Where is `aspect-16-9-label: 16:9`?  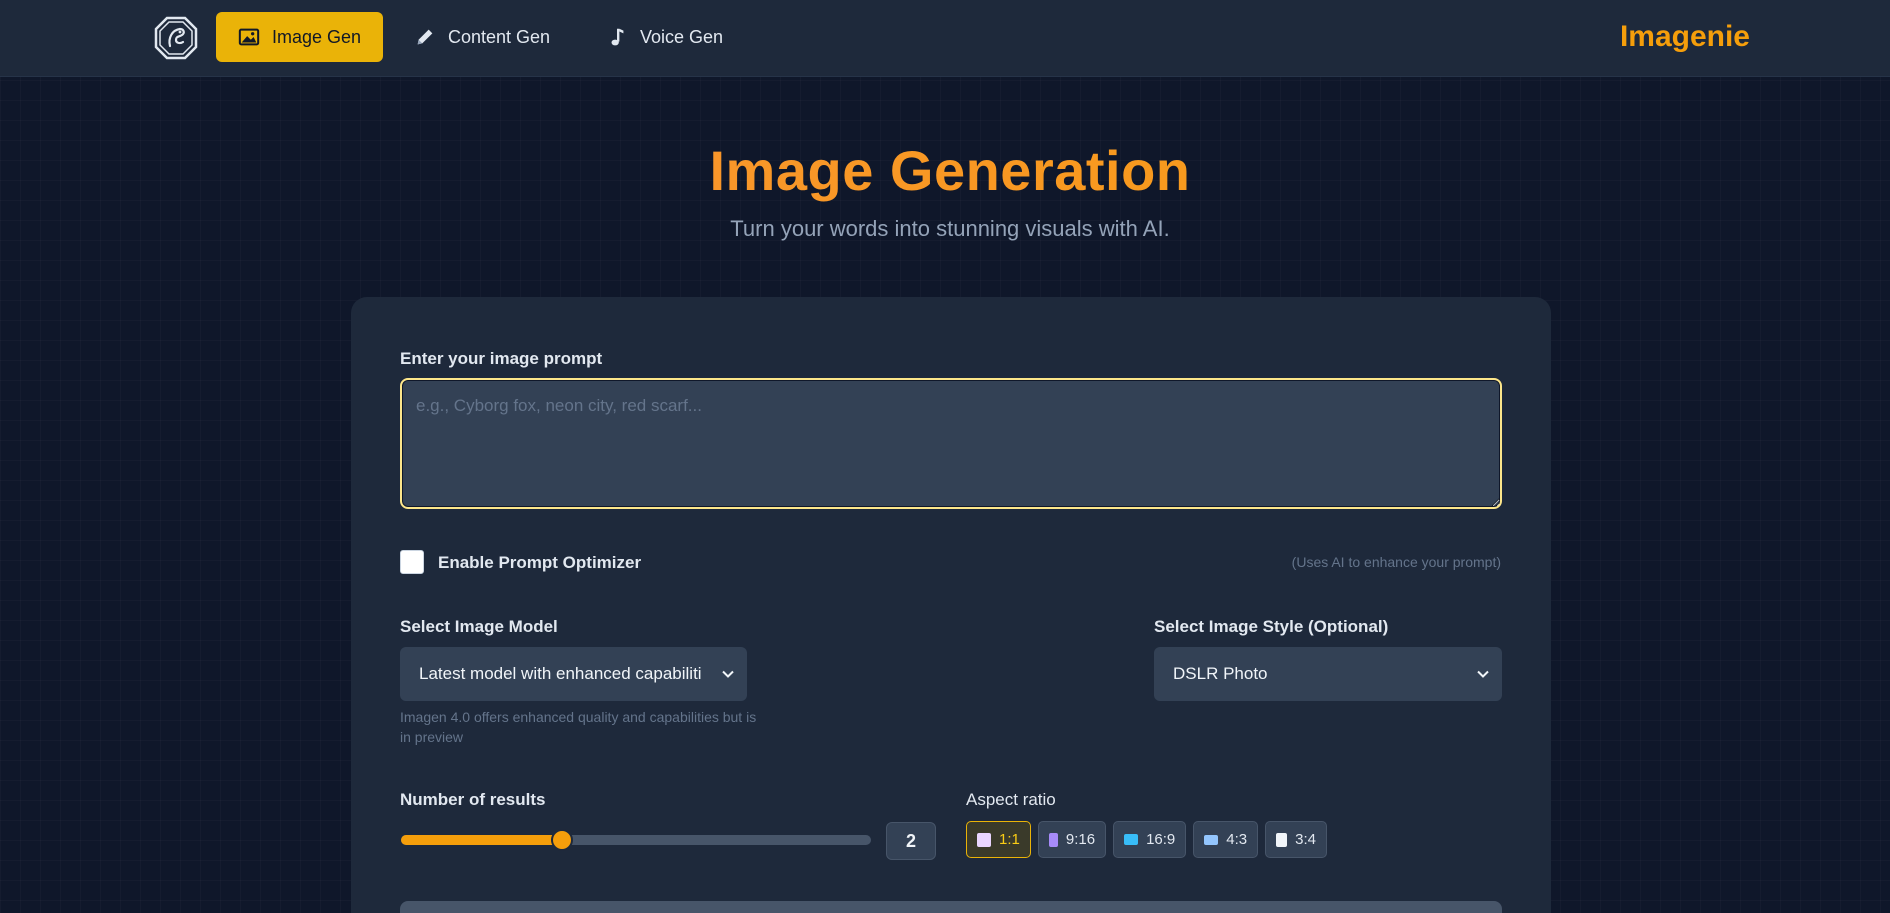
aspect-16-9-label: 16:9 is located at coordinates (1161, 839).